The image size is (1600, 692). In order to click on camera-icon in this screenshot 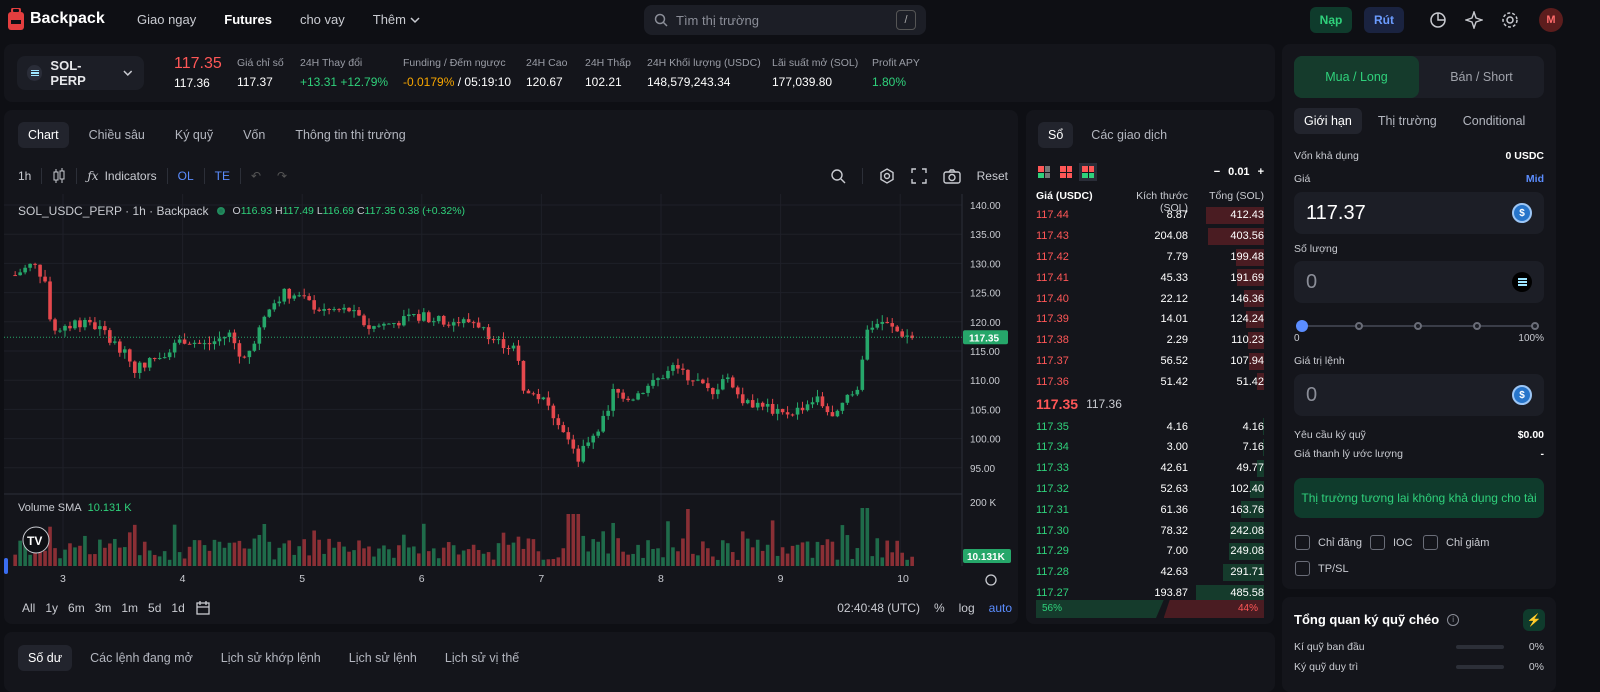, I will do `click(951, 176)`.